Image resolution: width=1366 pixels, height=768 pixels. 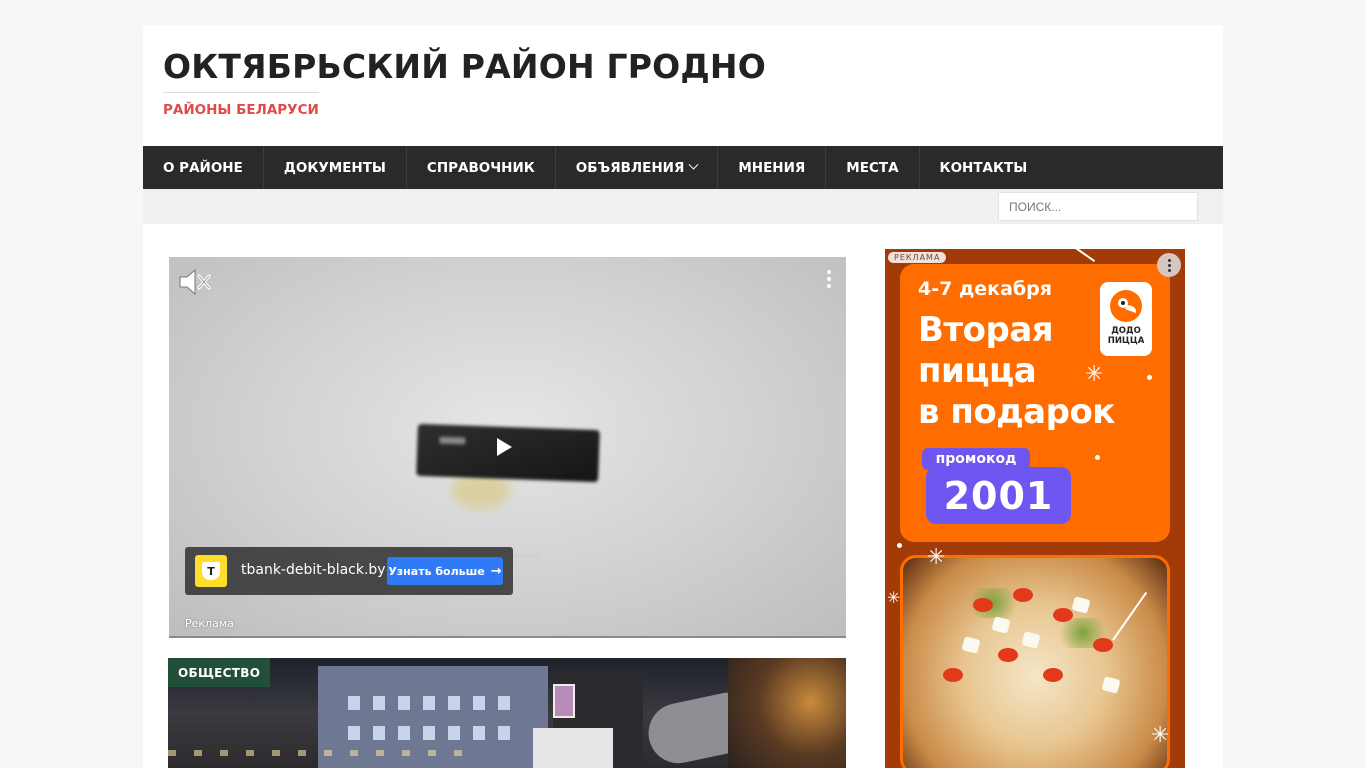 What do you see at coordinates (313, 570) in the screenshot?
I see `ad-domain: tbank-debit-black.by` at bounding box center [313, 570].